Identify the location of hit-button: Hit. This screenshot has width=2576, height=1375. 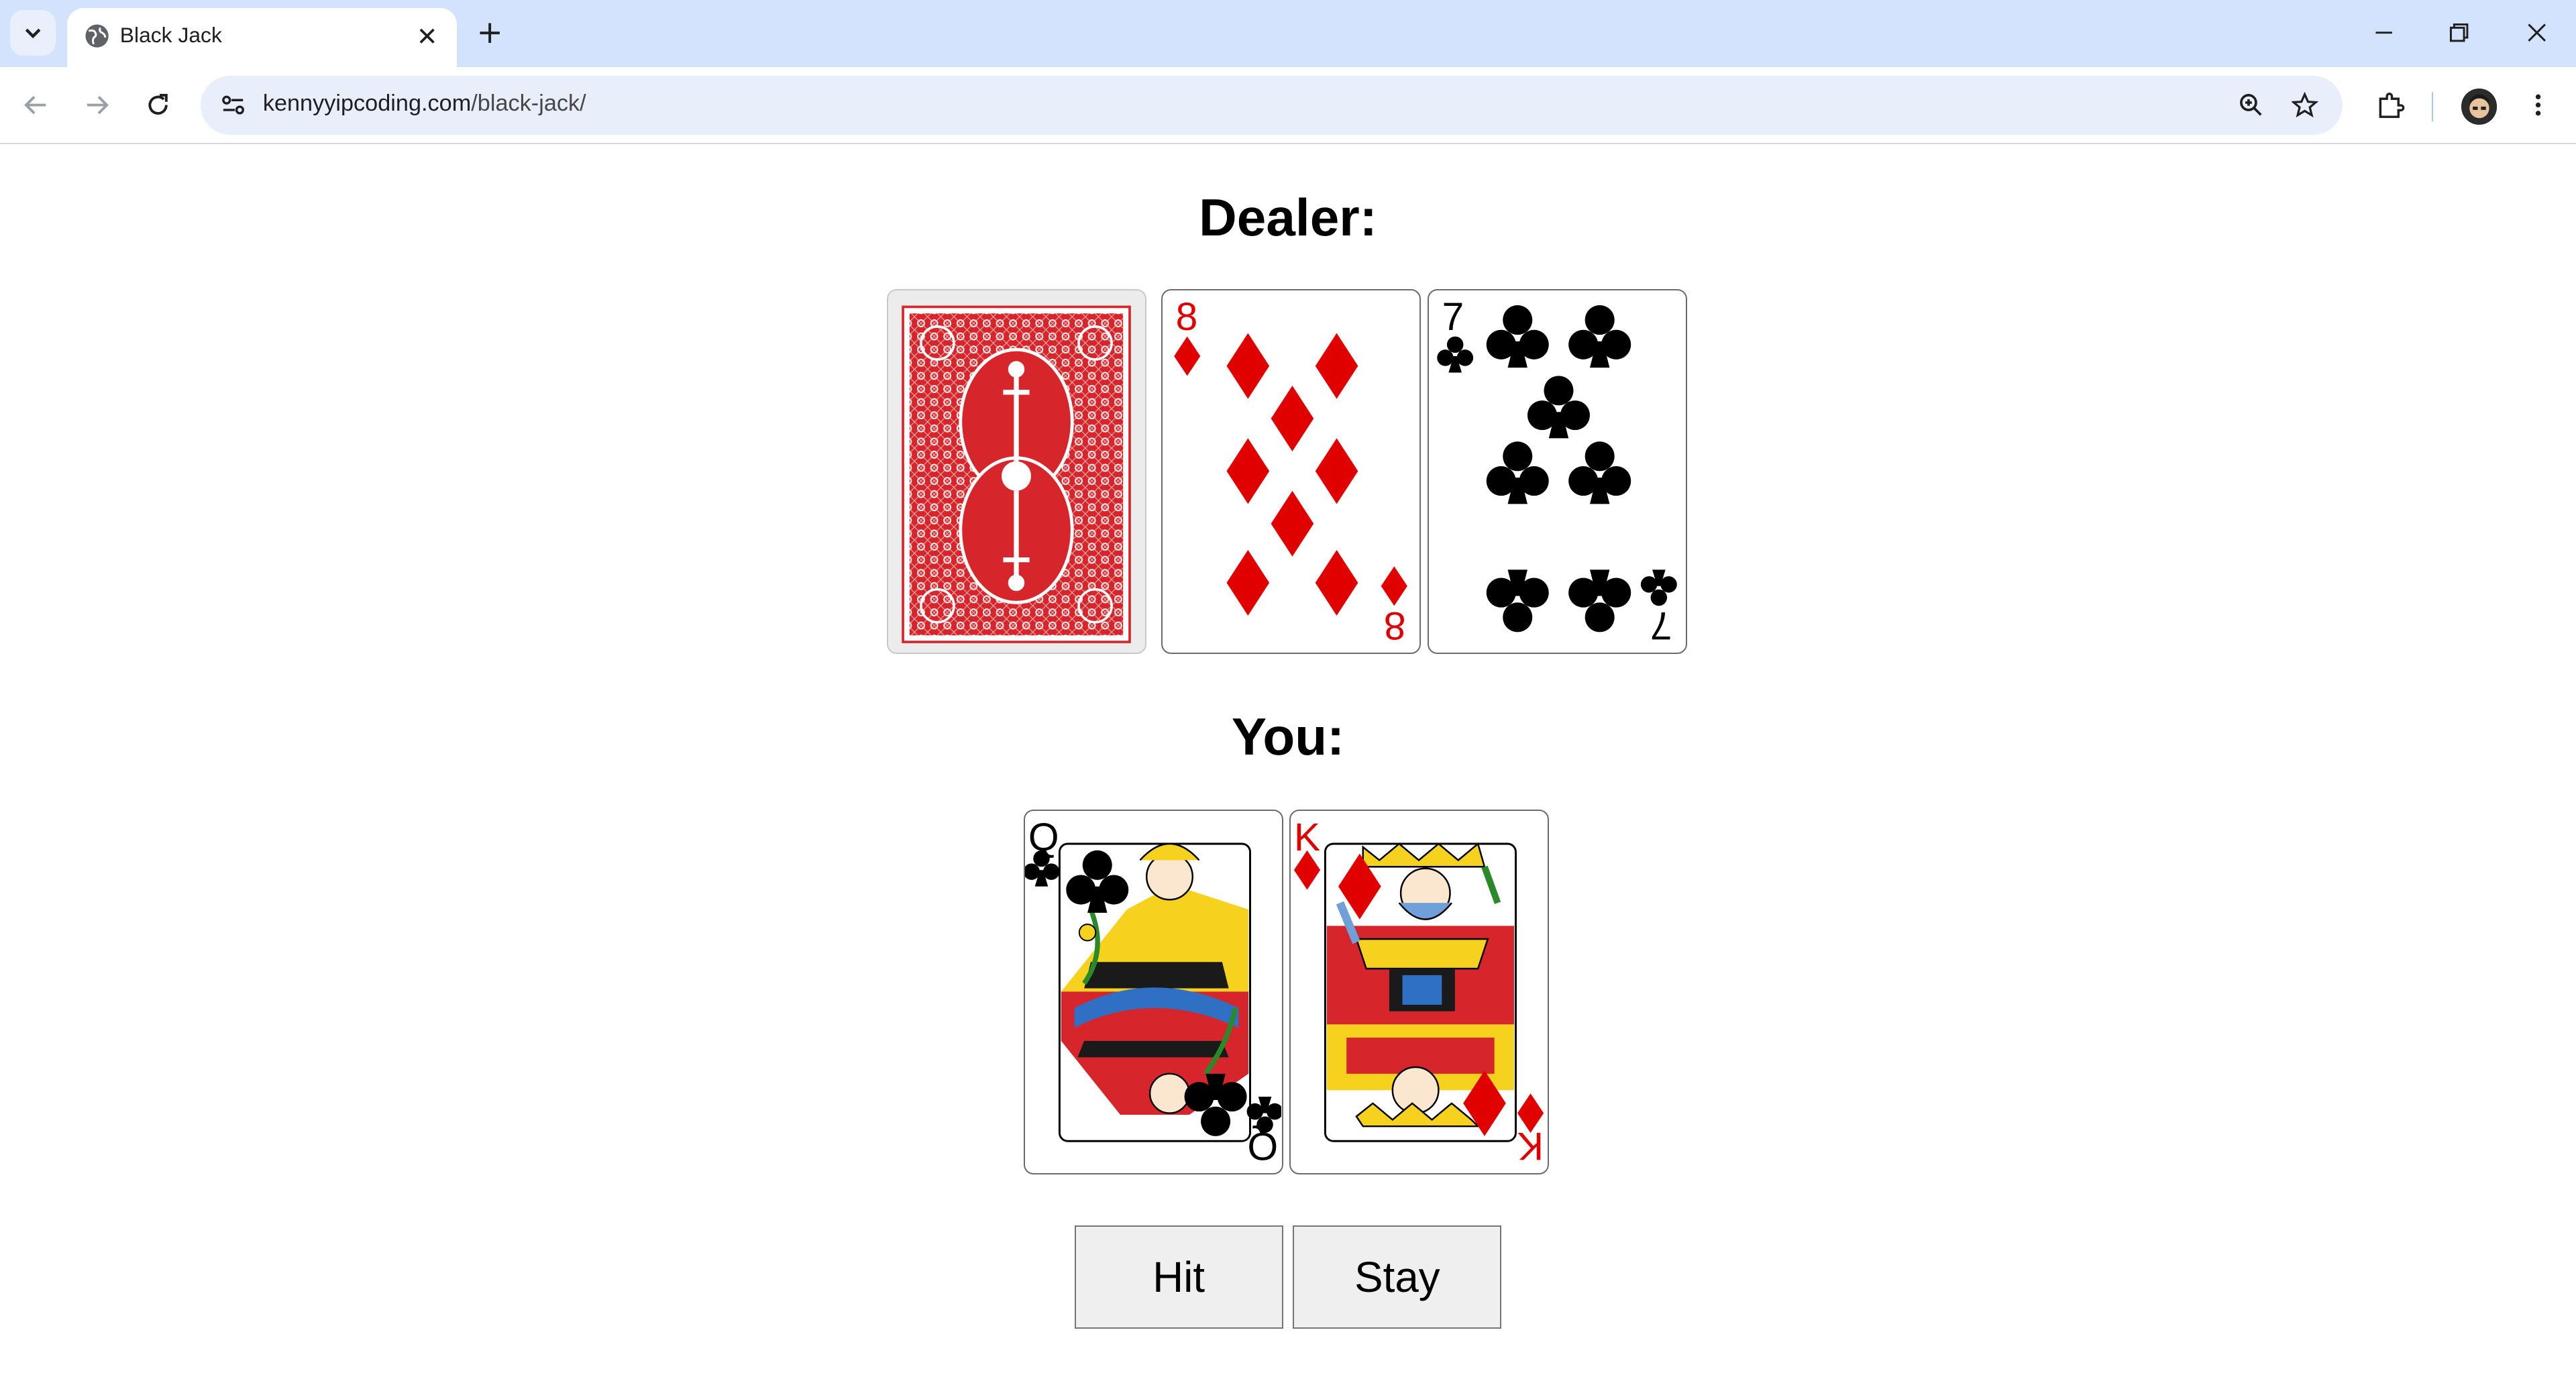
(1178, 1277).